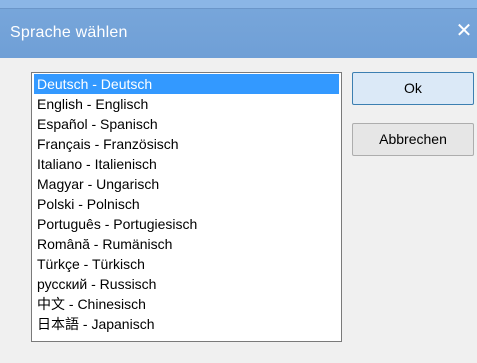  I want to click on list-item-tr: Türkçe - Türkisch, so click(89, 264).